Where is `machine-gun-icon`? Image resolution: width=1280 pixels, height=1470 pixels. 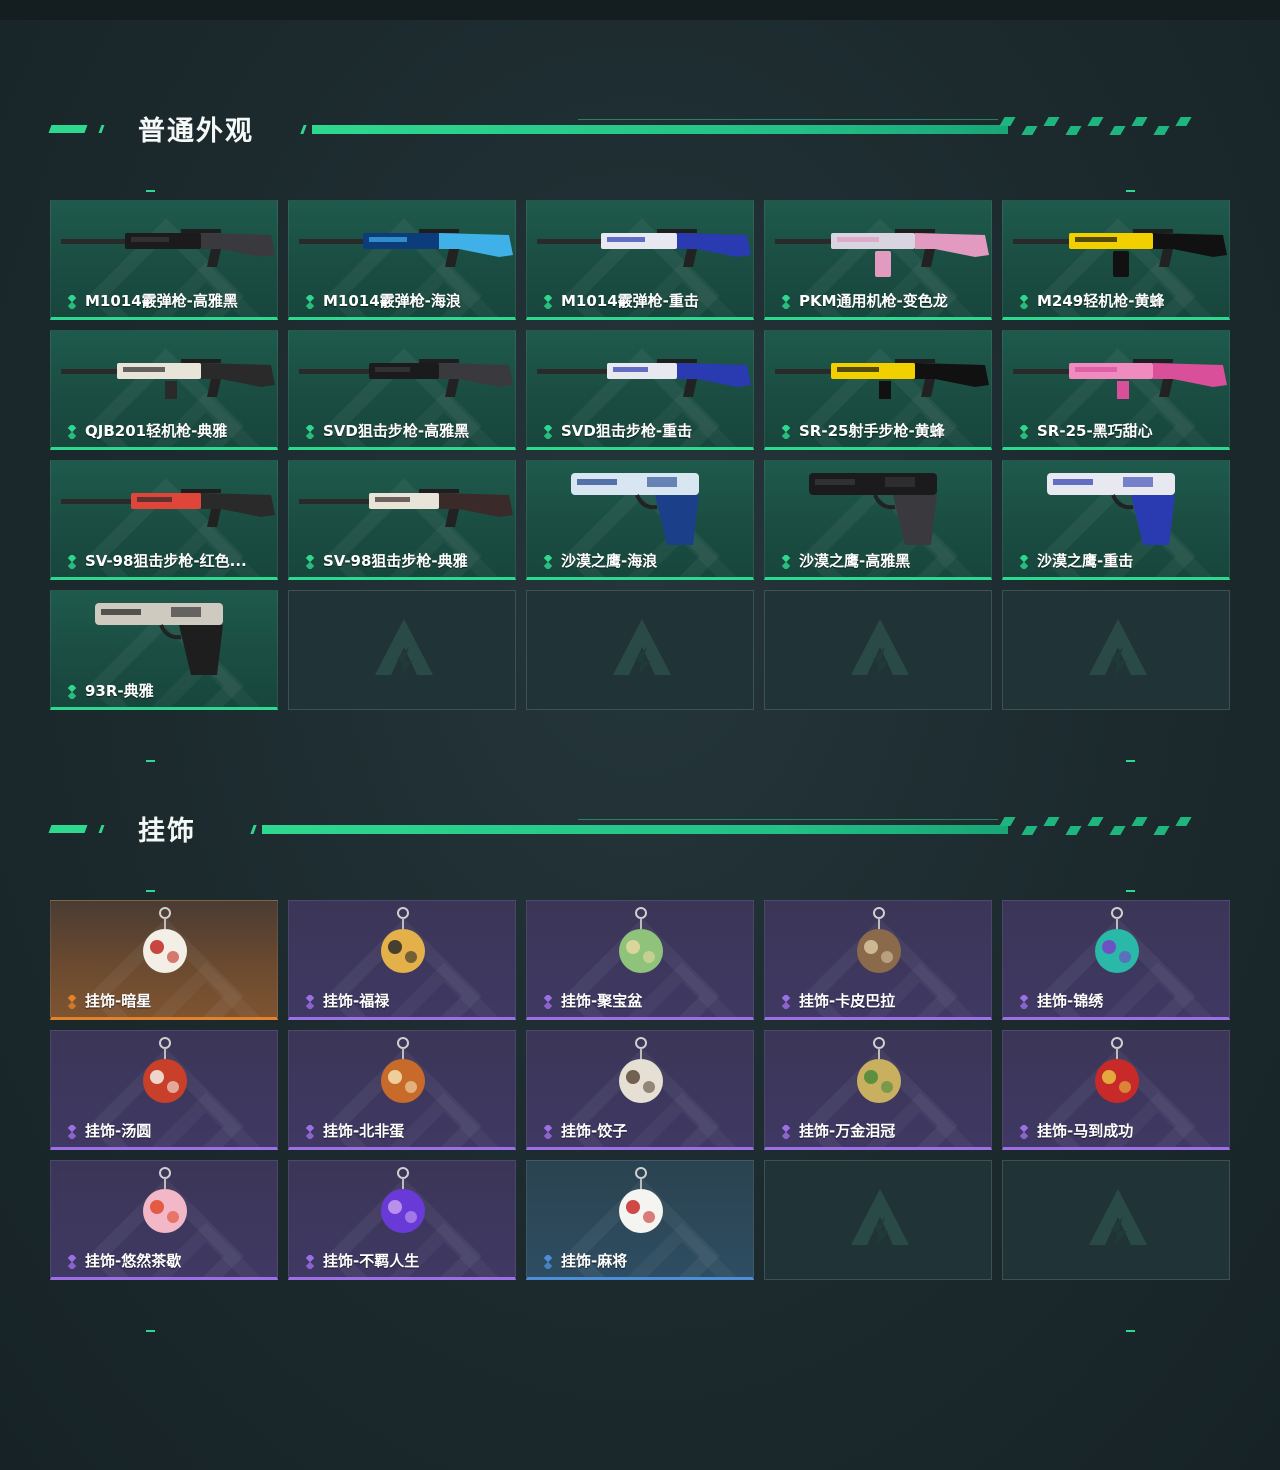
machine-gun-icon is located at coordinates (878, 246).